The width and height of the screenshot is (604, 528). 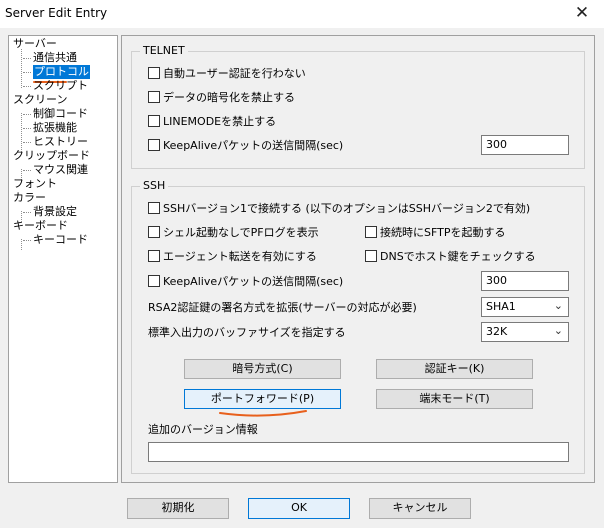 I want to click on checkbox-label: LINEMODEを禁止する, so click(x=220, y=121).